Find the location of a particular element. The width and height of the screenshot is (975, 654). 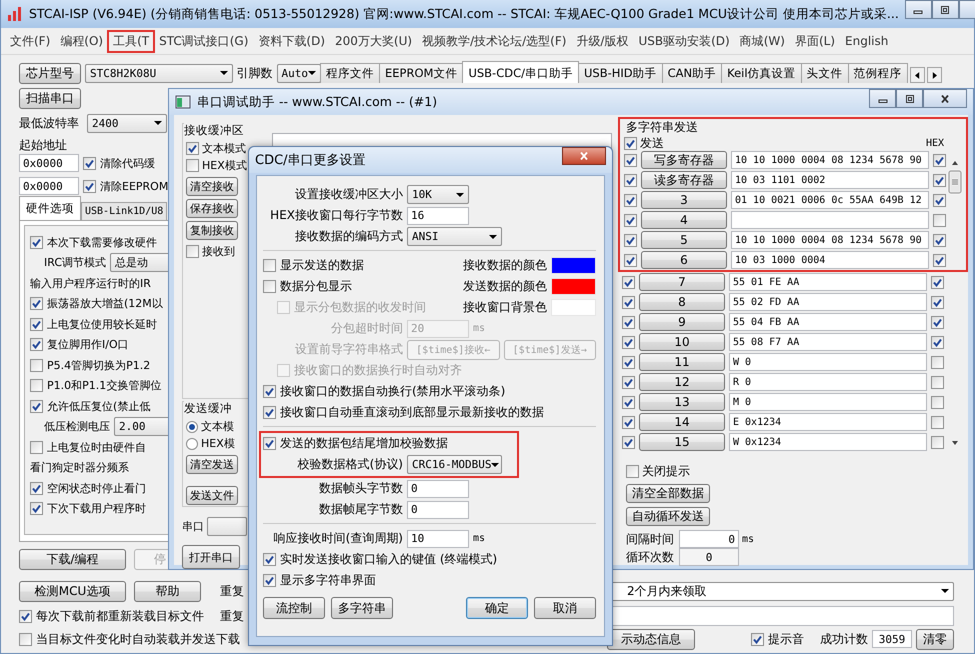

success-count-field: 3059 is located at coordinates (892, 639).